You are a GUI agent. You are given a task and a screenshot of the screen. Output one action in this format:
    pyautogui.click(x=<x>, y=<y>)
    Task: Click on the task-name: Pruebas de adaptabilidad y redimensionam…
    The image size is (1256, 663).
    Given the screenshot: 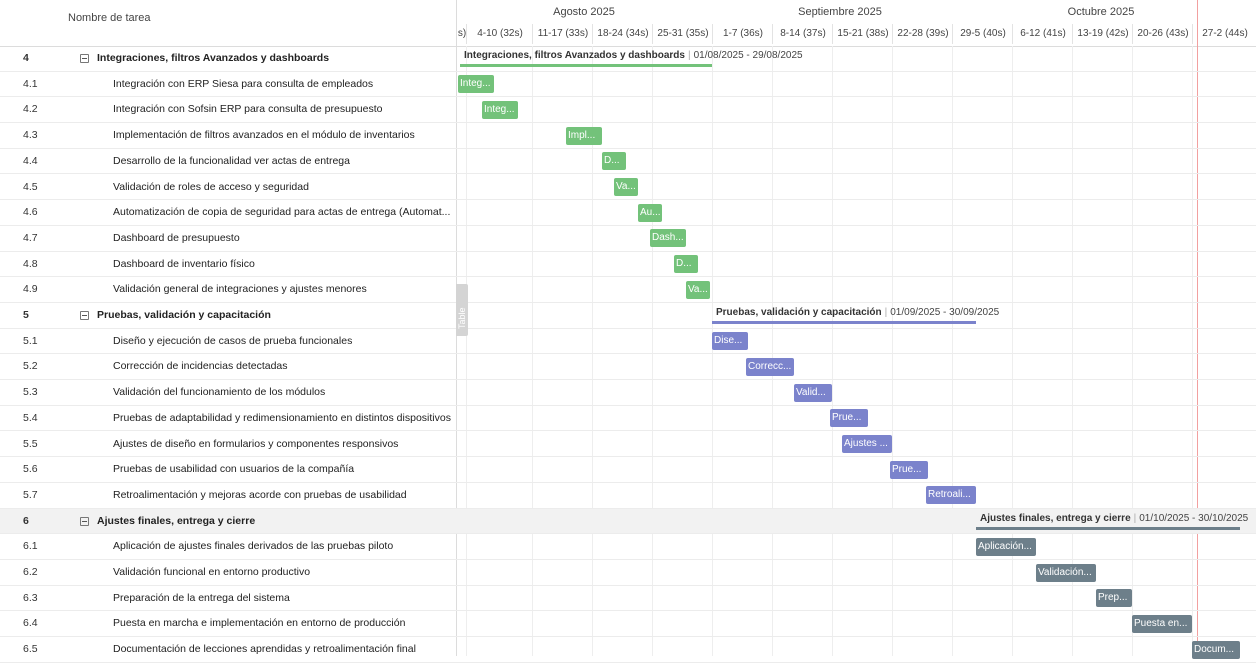 What is the action you would take?
    pyautogui.click(x=282, y=417)
    